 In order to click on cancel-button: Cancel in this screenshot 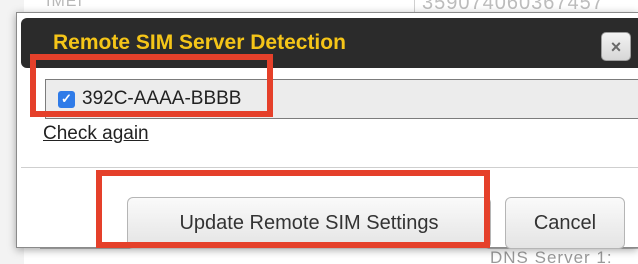, I will do `click(565, 223)`.